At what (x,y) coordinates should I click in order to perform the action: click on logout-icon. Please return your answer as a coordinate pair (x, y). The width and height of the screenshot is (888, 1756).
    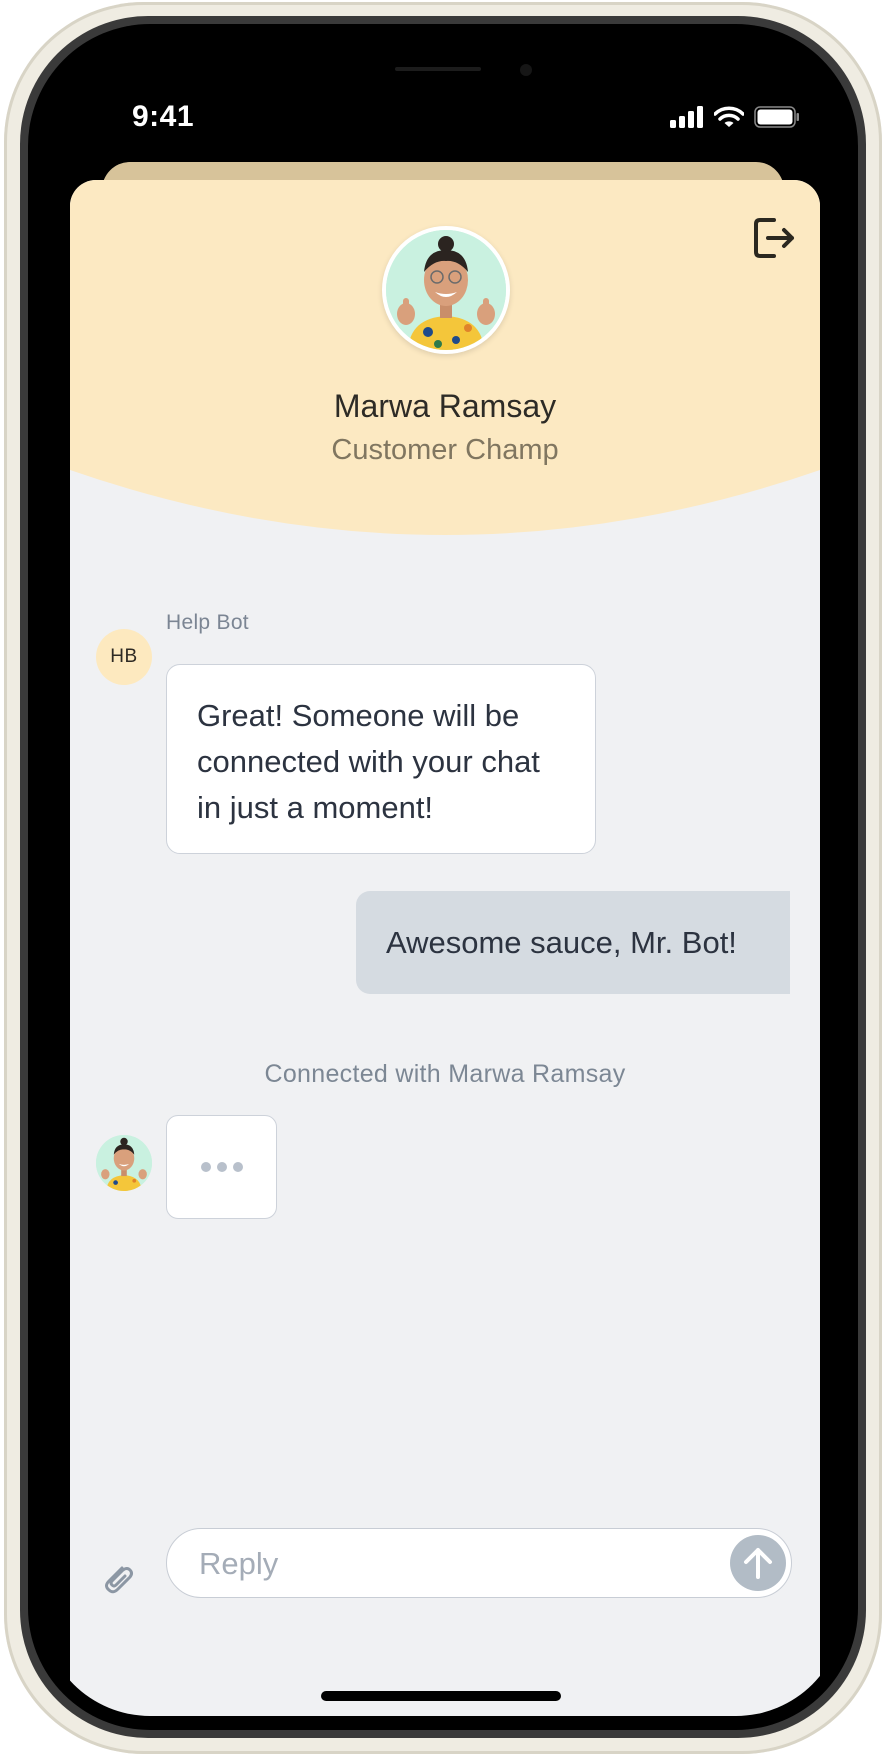
    Looking at the image, I should click on (774, 238).